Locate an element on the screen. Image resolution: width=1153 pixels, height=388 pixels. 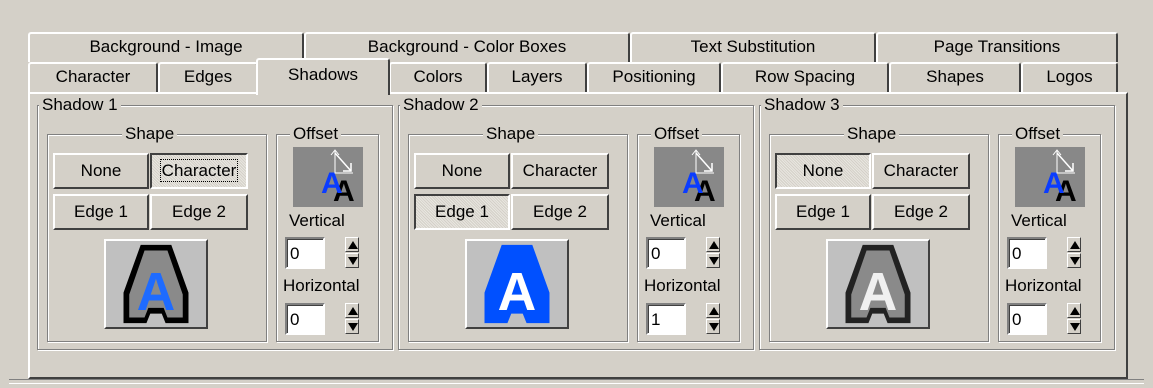
tab-logos: Logos is located at coordinates (1069, 77).